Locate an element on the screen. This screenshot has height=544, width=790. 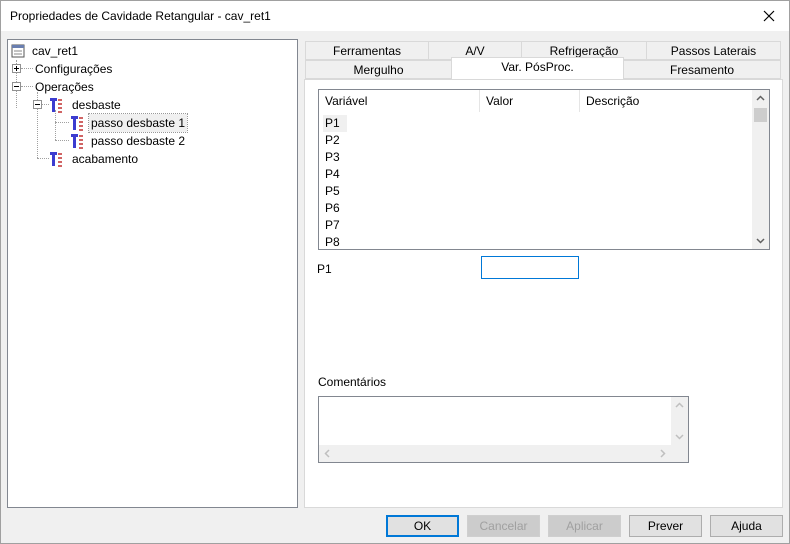
tab-ferramentas: Ferramentas is located at coordinates (367, 50).